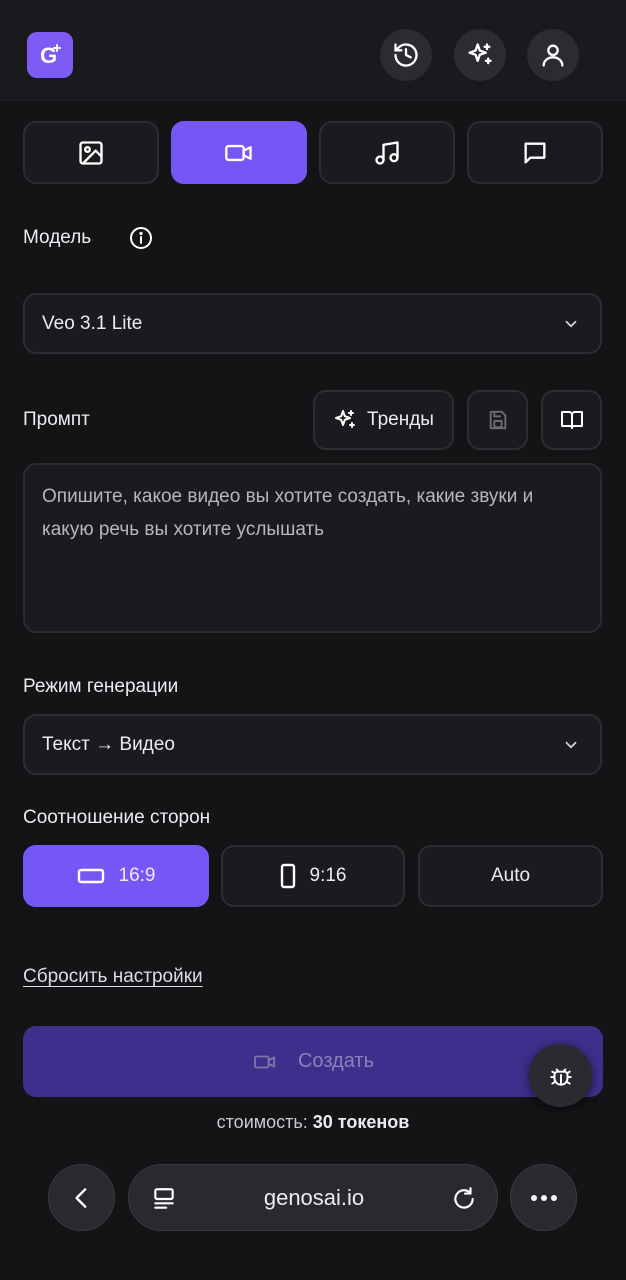 This screenshot has height=1280, width=626. What do you see at coordinates (262, 1122) in the screenshot?
I see `cost-prefix: стоимость:` at bounding box center [262, 1122].